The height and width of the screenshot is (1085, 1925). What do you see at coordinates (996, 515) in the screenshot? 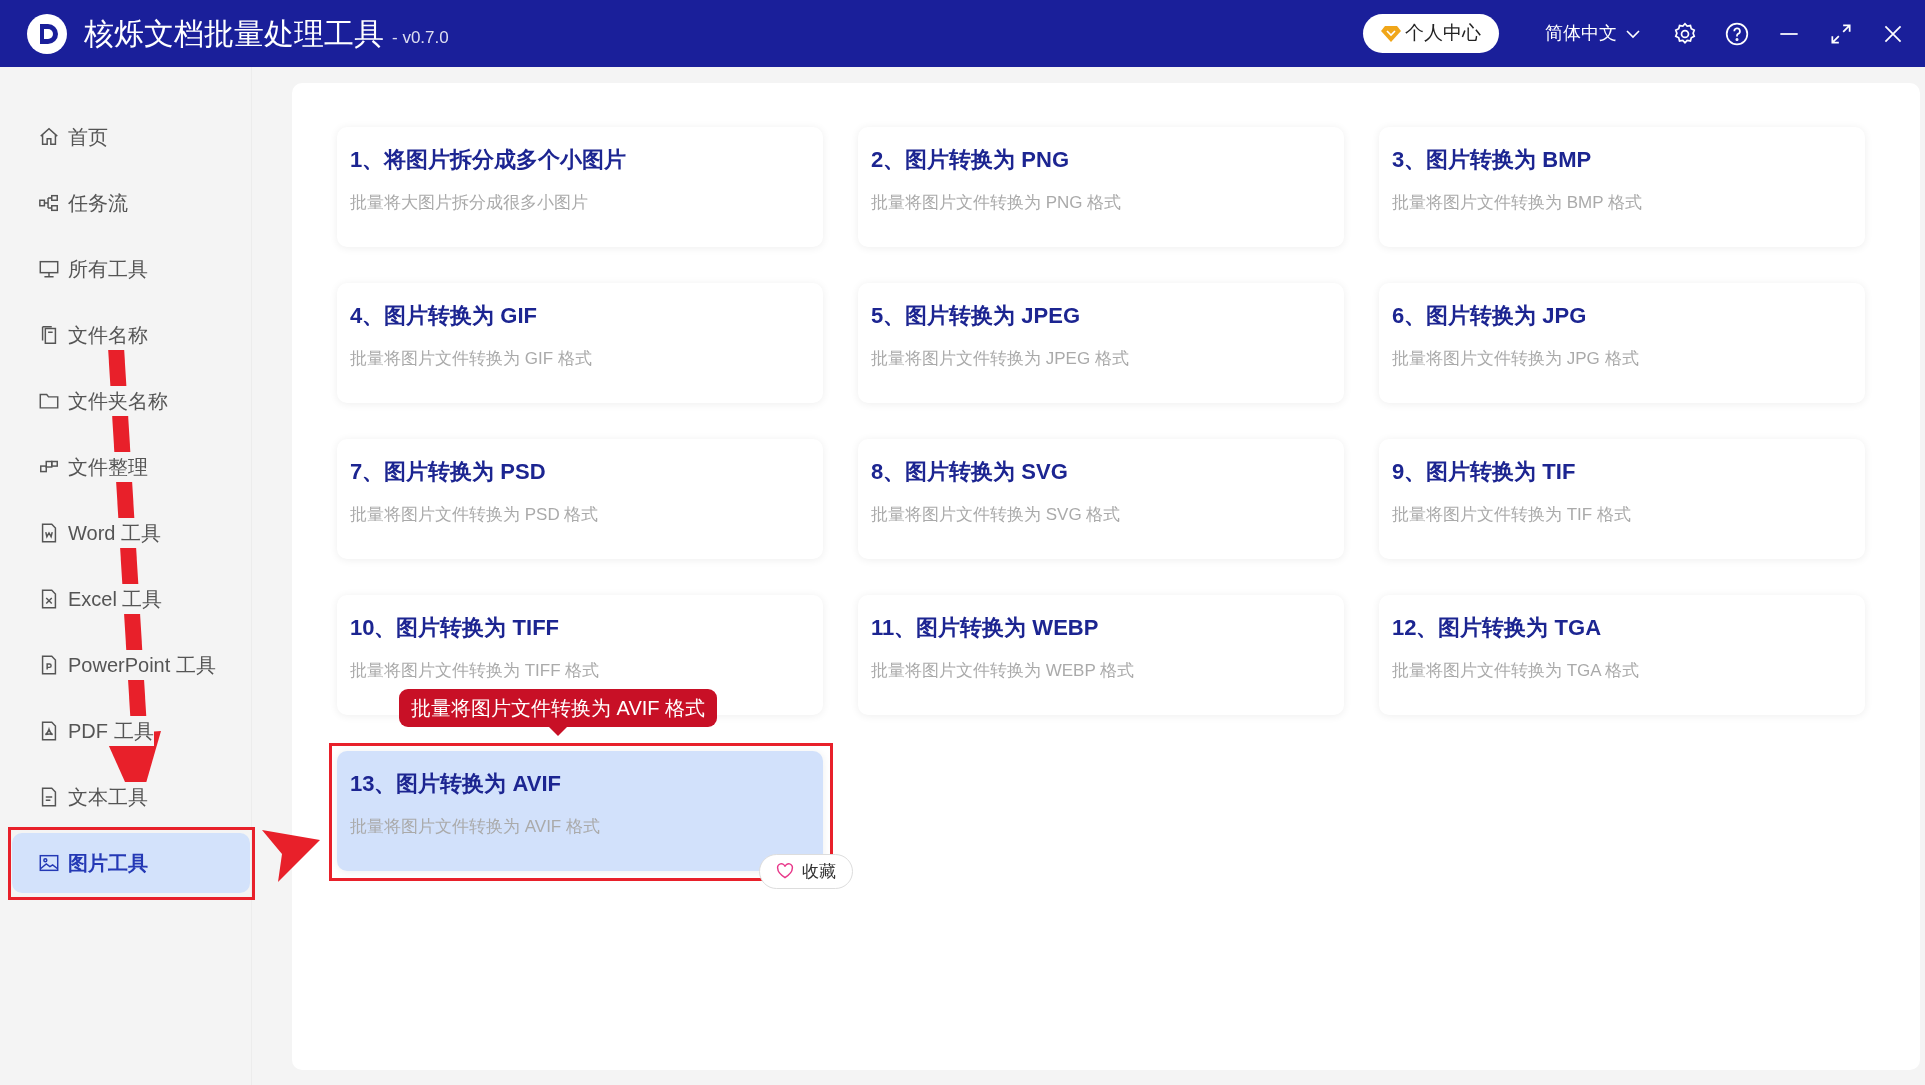
I see `tool-description: 批量将图片文件转换为 SVG 格式` at bounding box center [996, 515].